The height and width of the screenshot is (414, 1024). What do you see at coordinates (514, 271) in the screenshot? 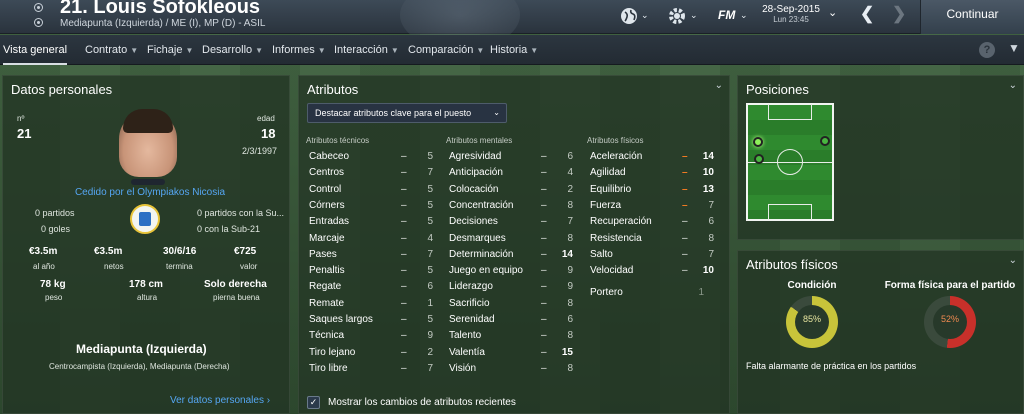
I see `attribute-row: Juego en equipo – 9` at bounding box center [514, 271].